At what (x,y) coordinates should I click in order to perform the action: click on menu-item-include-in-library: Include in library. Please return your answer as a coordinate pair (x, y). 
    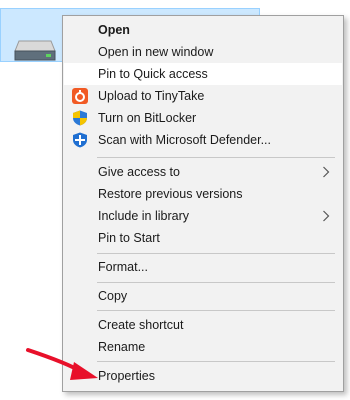
    Looking at the image, I should click on (203, 216).